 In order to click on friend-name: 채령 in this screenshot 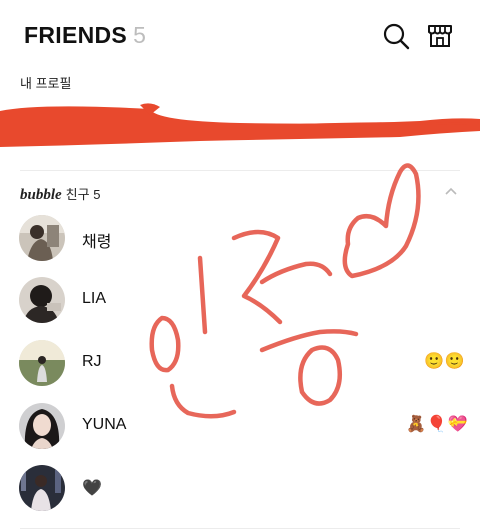, I will do `click(97, 242)`.